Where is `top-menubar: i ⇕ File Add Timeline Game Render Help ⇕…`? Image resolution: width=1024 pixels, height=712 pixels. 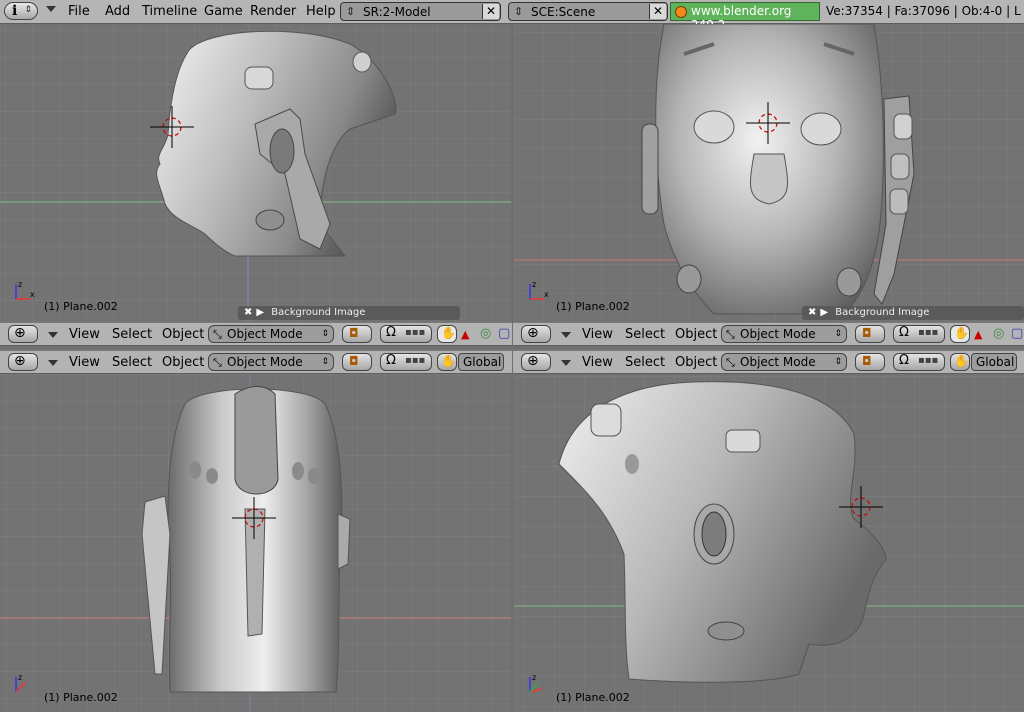 top-menubar: i ⇕ File Add Timeline Game Render Help ⇕… is located at coordinates (512, 16).